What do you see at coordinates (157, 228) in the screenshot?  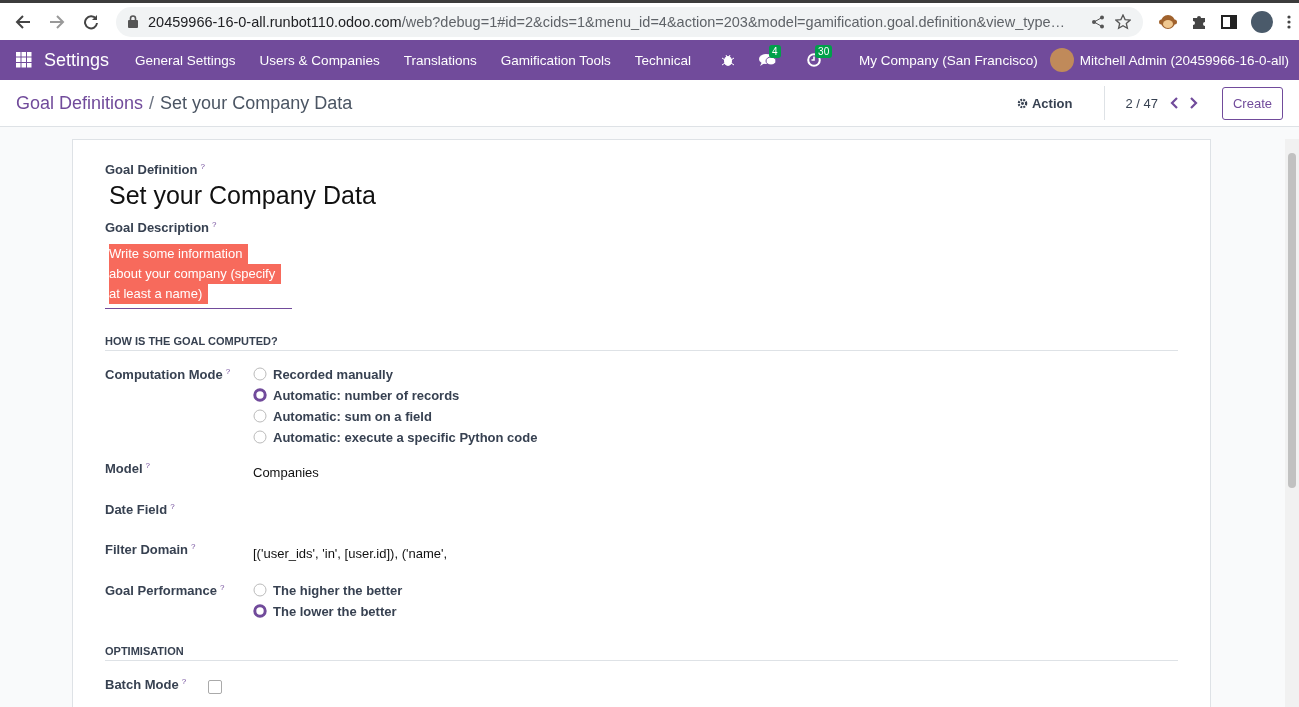 I see `field-label: Goal Description` at bounding box center [157, 228].